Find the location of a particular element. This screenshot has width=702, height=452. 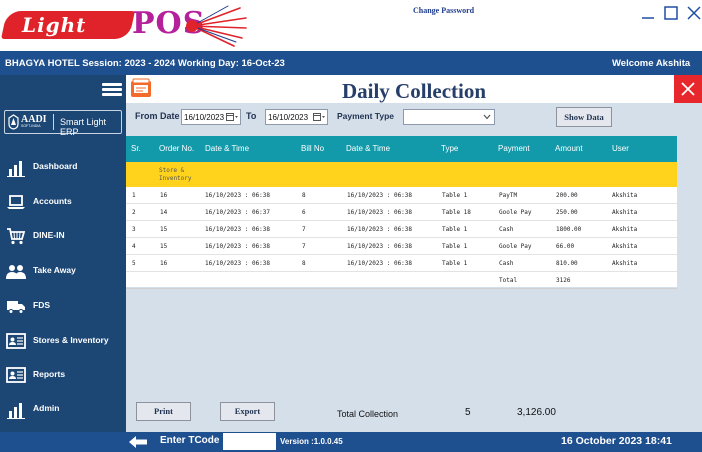

cell-amount: 200.00 is located at coordinates (567, 195).